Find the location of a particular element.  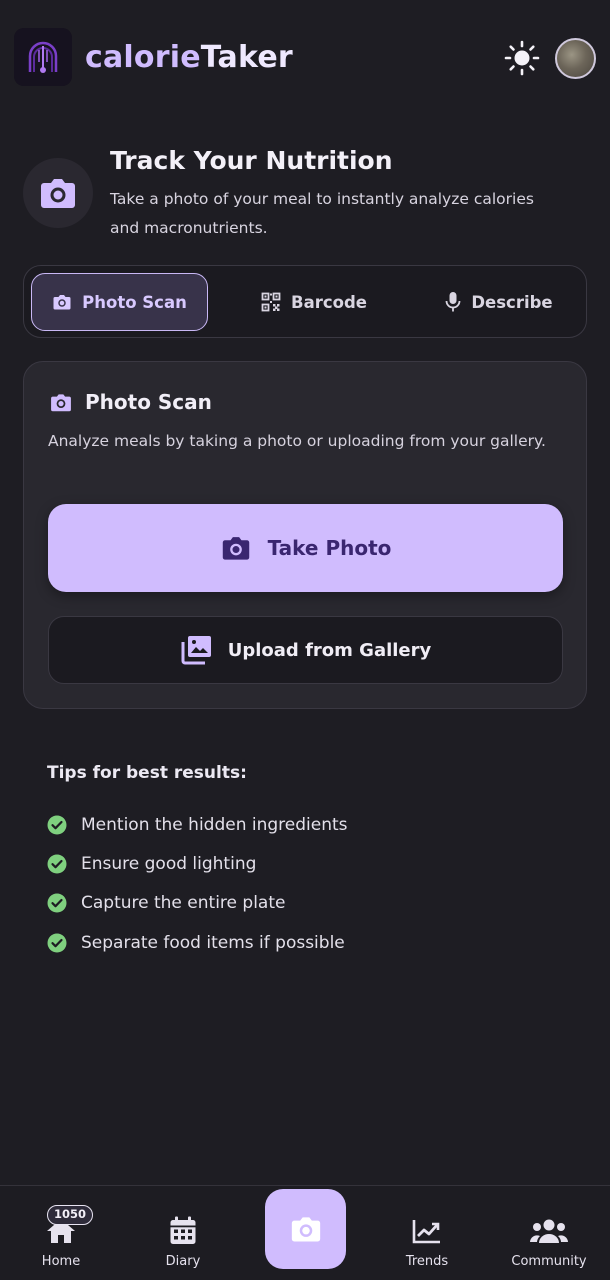

app-logo is located at coordinates (43, 57).